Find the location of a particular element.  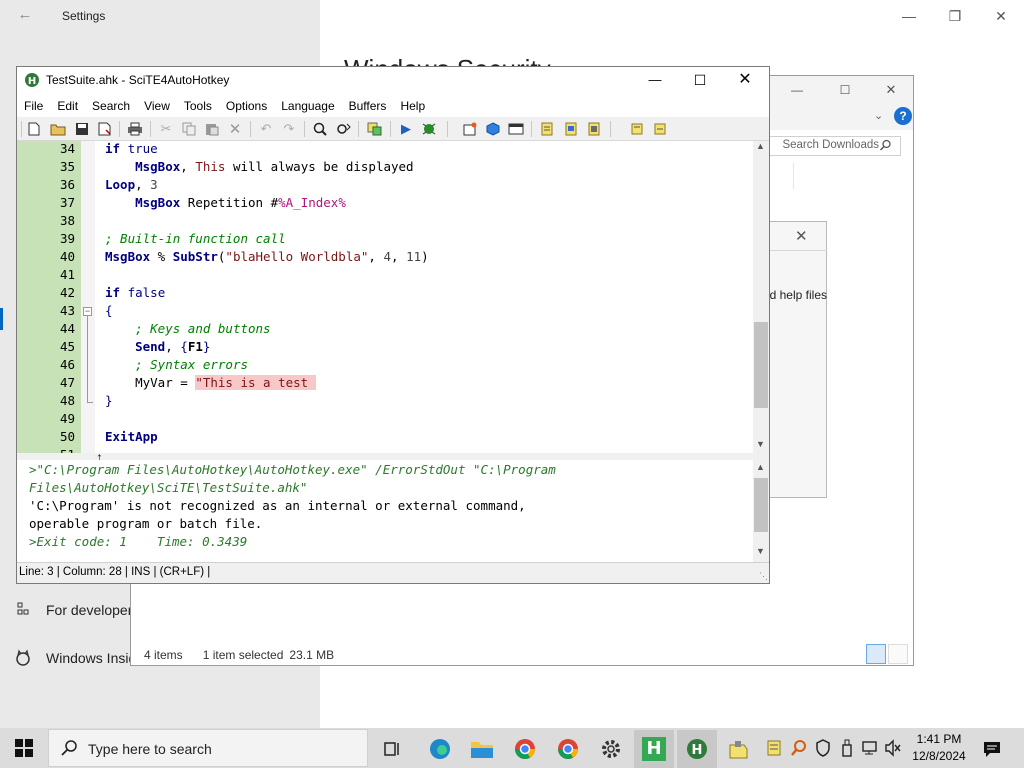

menu-options: Options is located at coordinates (246, 106).